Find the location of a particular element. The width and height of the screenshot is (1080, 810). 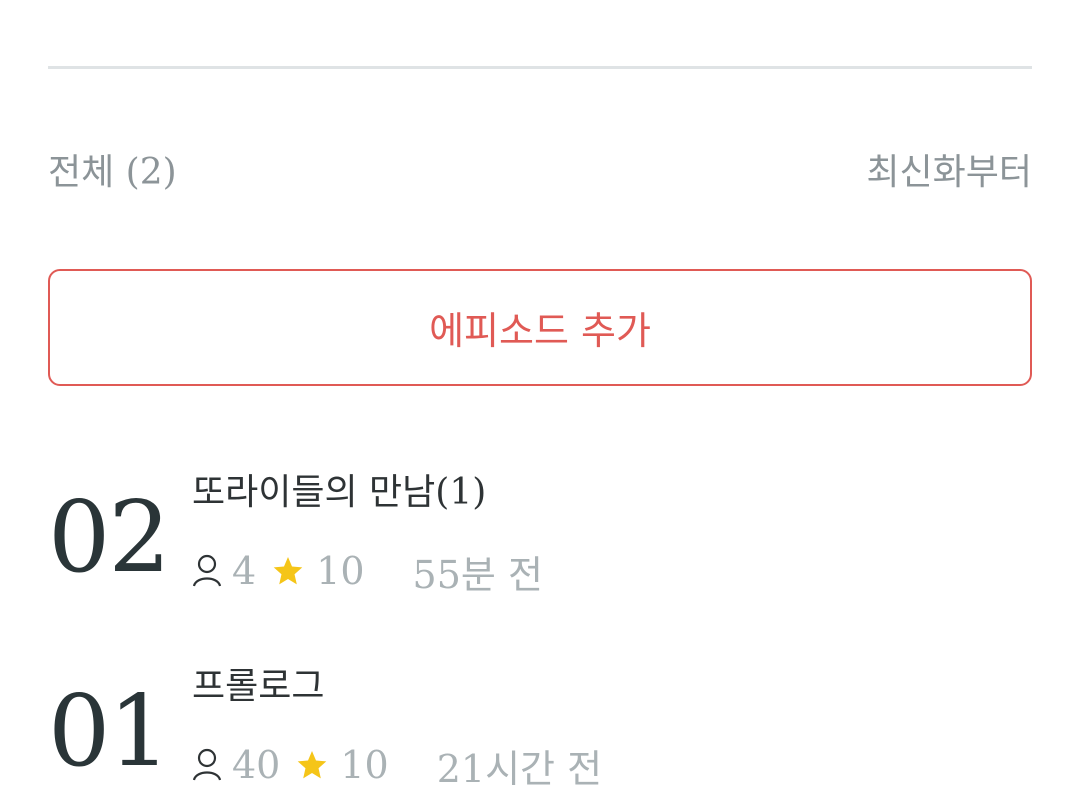

view-count: 40 is located at coordinates (256, 765).